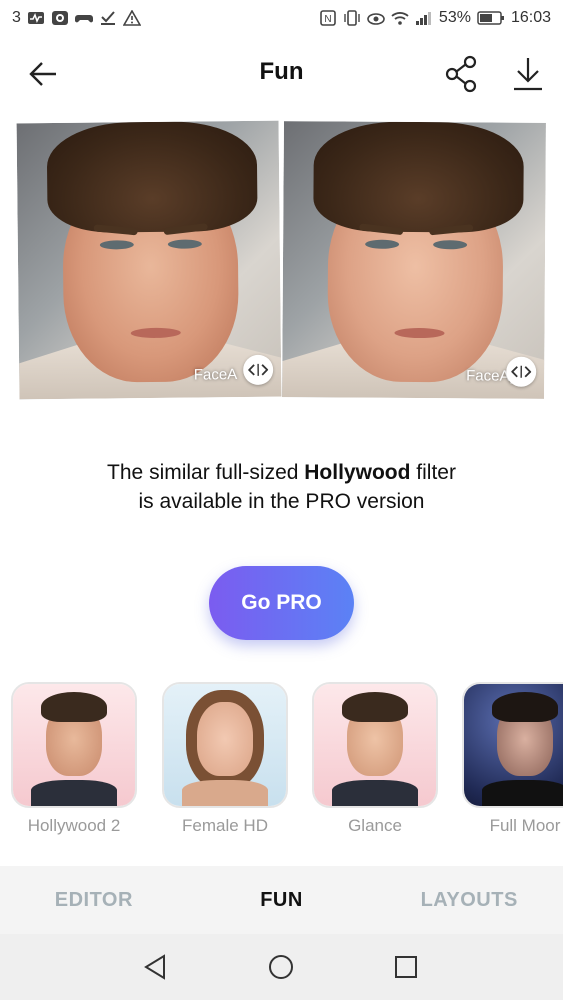 The image size is (563, 1000). I want to click on status-right: N 53% 16:03, so click(435, 18).